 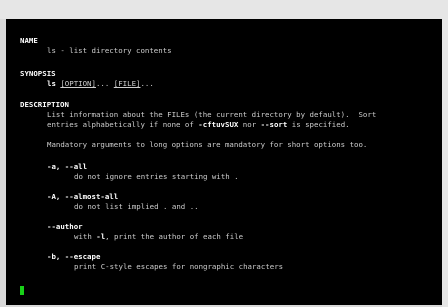 I want to click on option-author-description: with -l, print the author of each file, so click(x=158, y=236).